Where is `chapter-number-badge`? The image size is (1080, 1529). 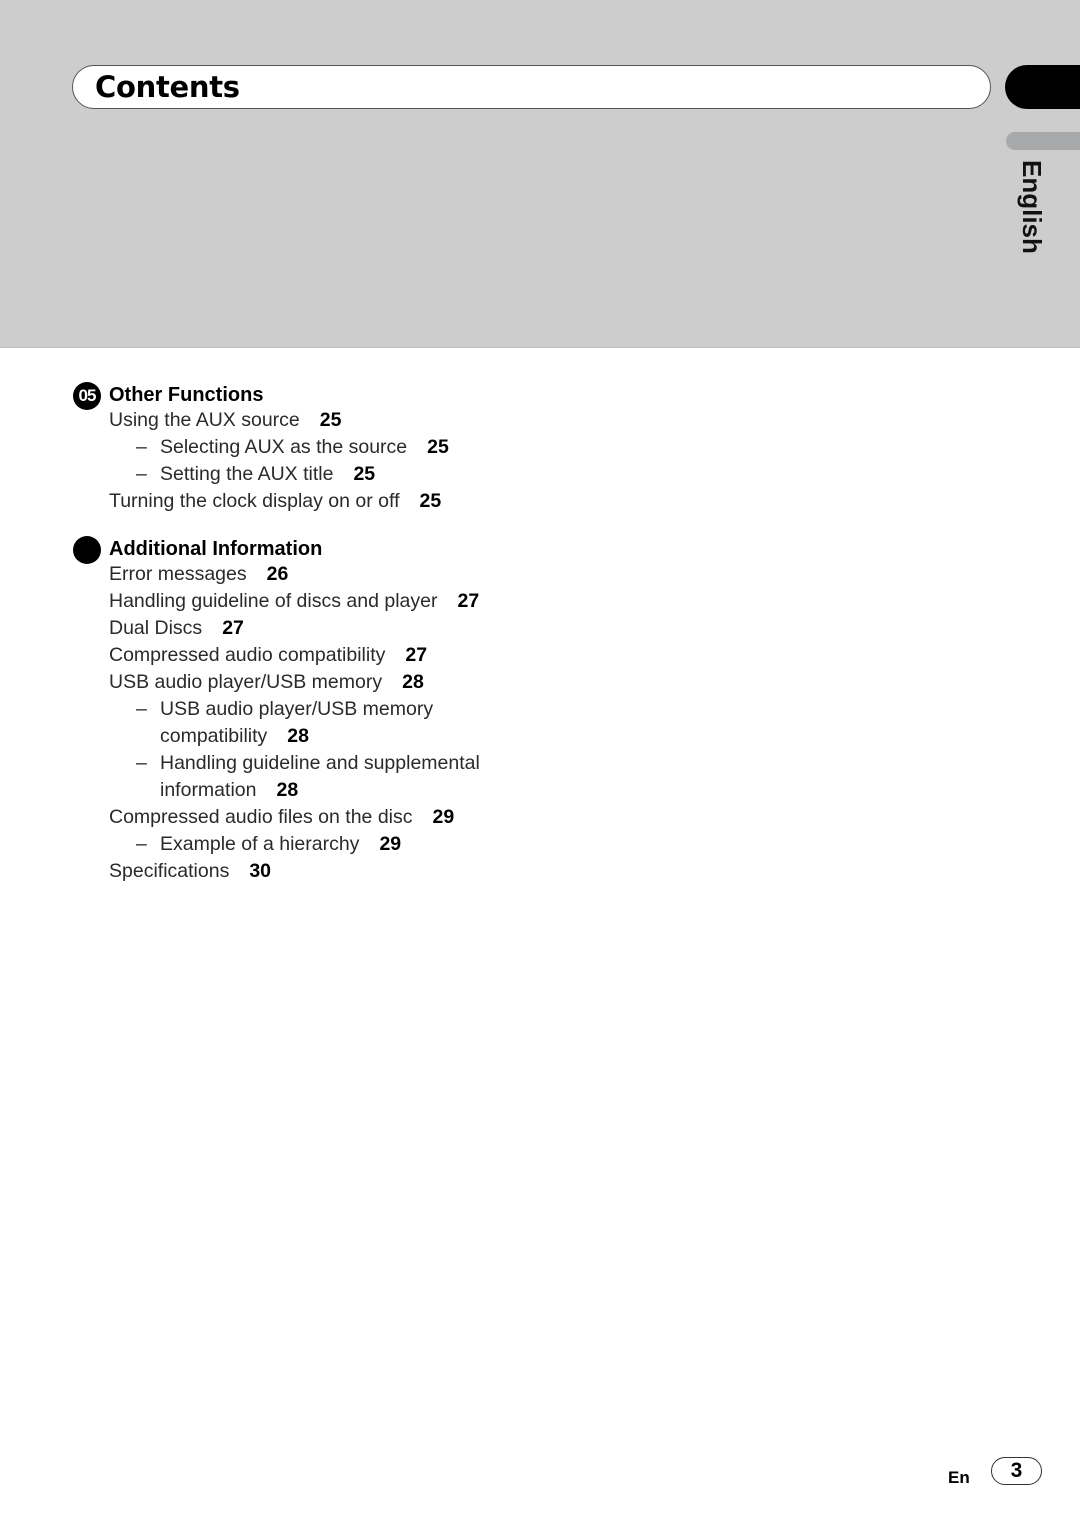 chapter-number-badge is located at coordinates (87, 550).